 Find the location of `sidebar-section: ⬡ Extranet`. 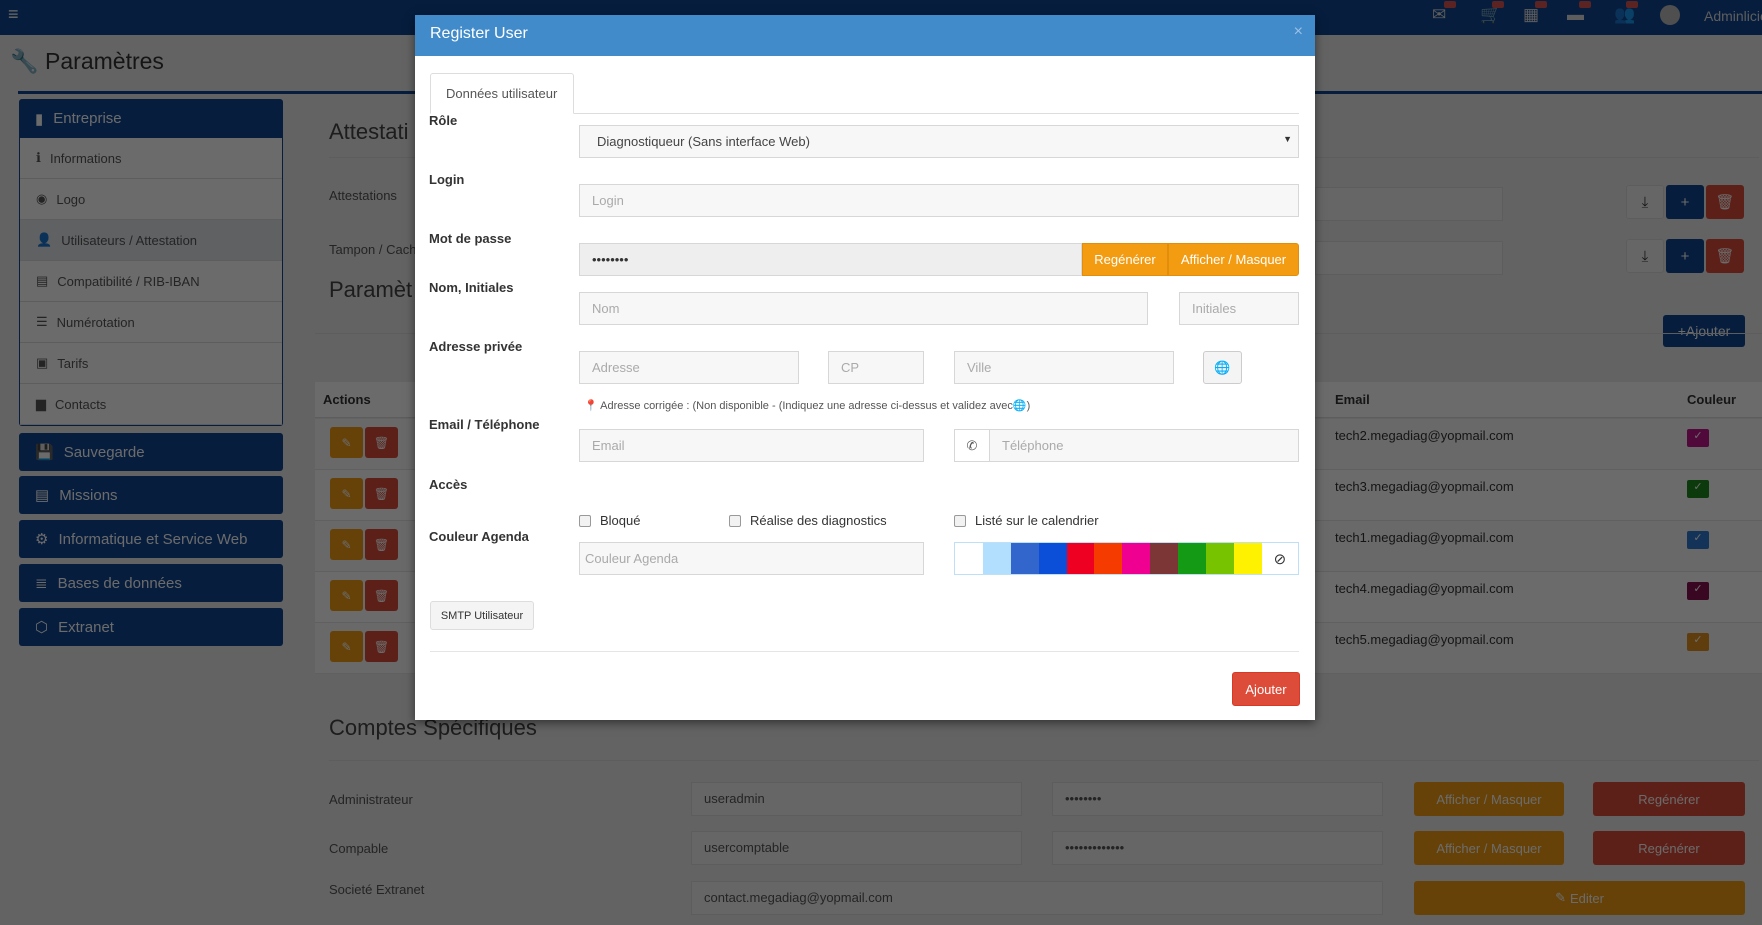

sidebar-section: ⬡ Extranet is located at coordinates (151, 627).